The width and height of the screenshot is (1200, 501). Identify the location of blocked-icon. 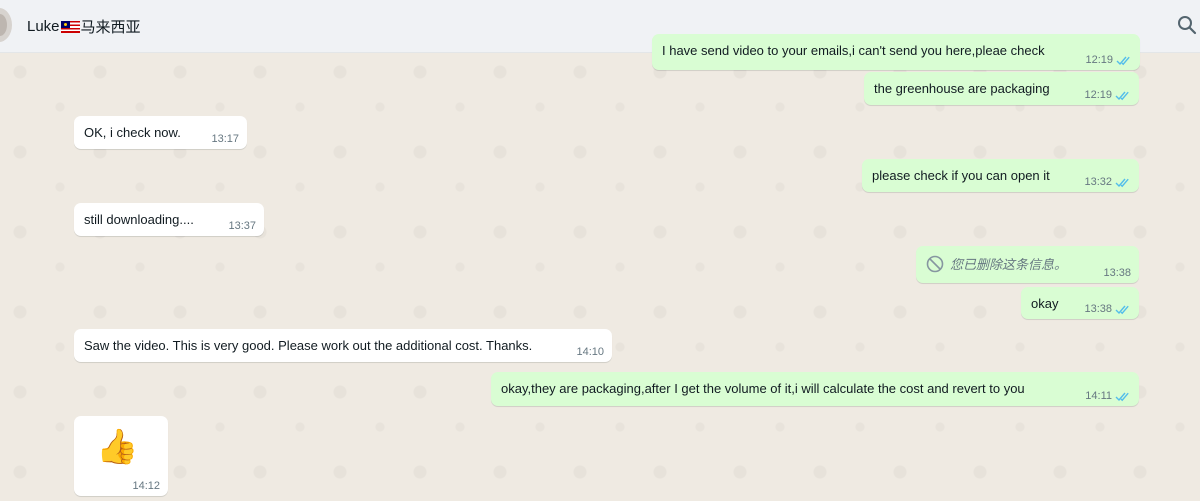
(935, 263).